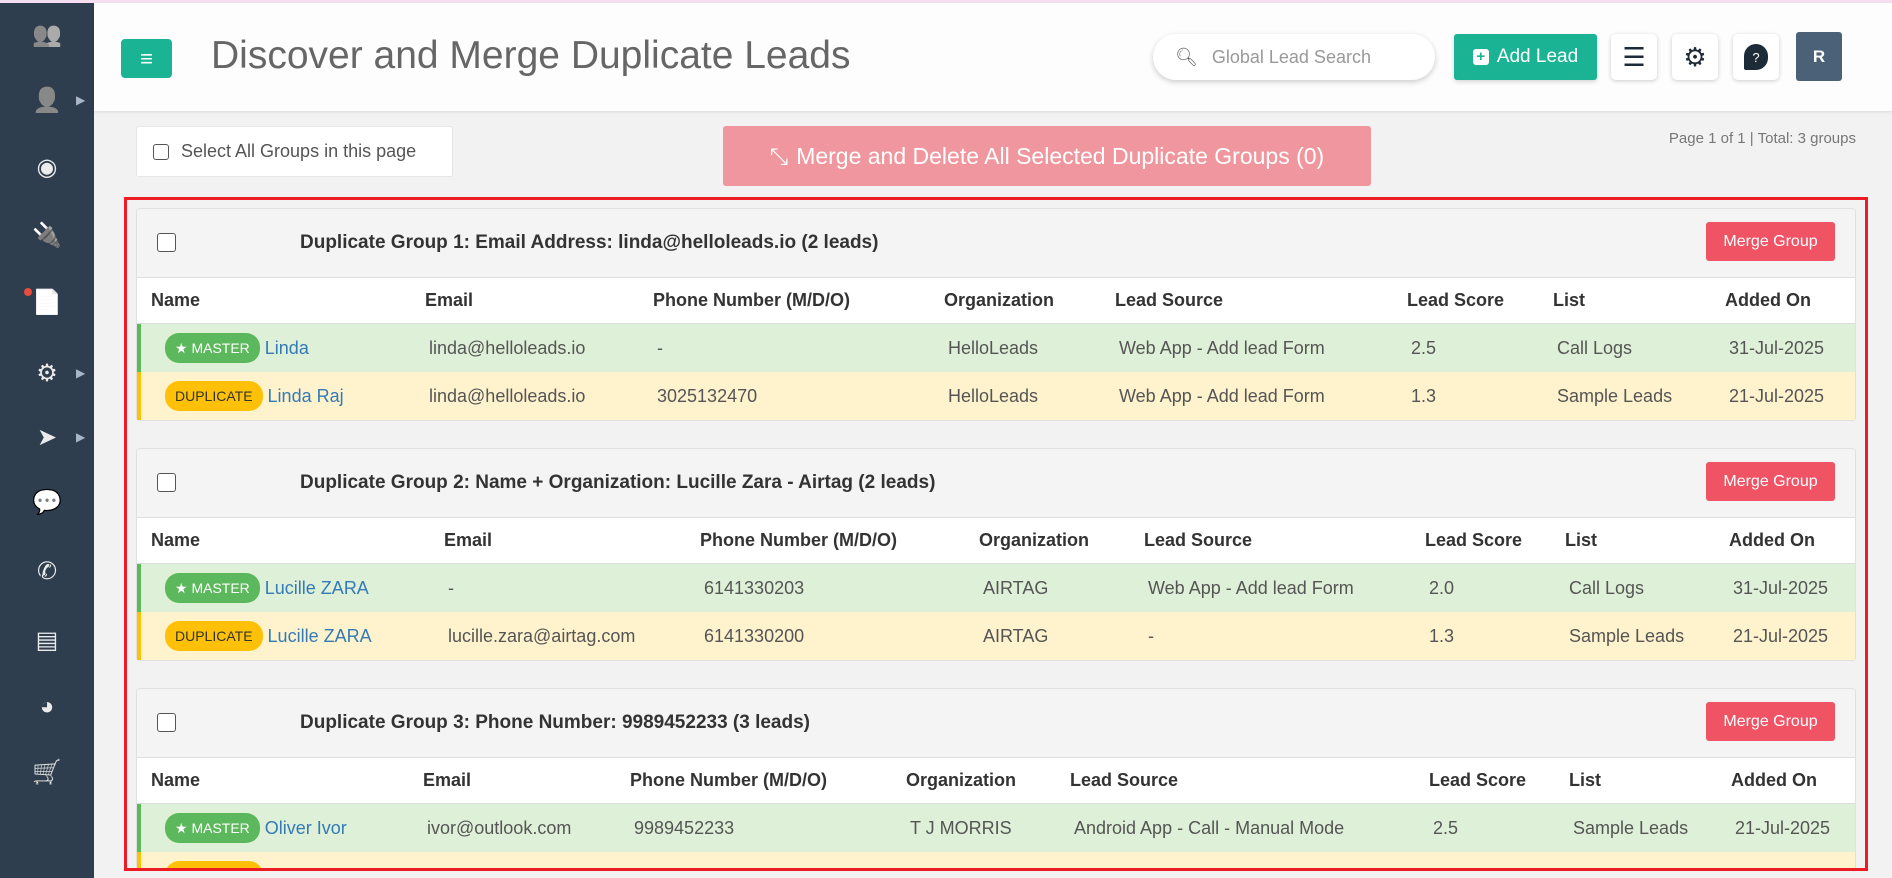 This screenshot has width=1892, height=878. I want to click on sidebar-item-pie-chart: ◕, so click(47, 707).